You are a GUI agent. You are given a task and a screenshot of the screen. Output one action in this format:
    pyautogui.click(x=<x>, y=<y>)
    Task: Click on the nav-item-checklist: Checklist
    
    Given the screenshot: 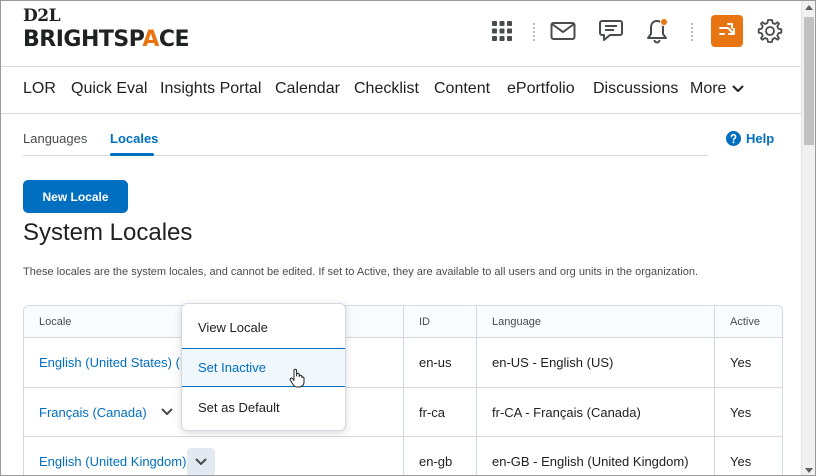 What is the action you would take?
    pyautogui.click(x=386, y=89)
    